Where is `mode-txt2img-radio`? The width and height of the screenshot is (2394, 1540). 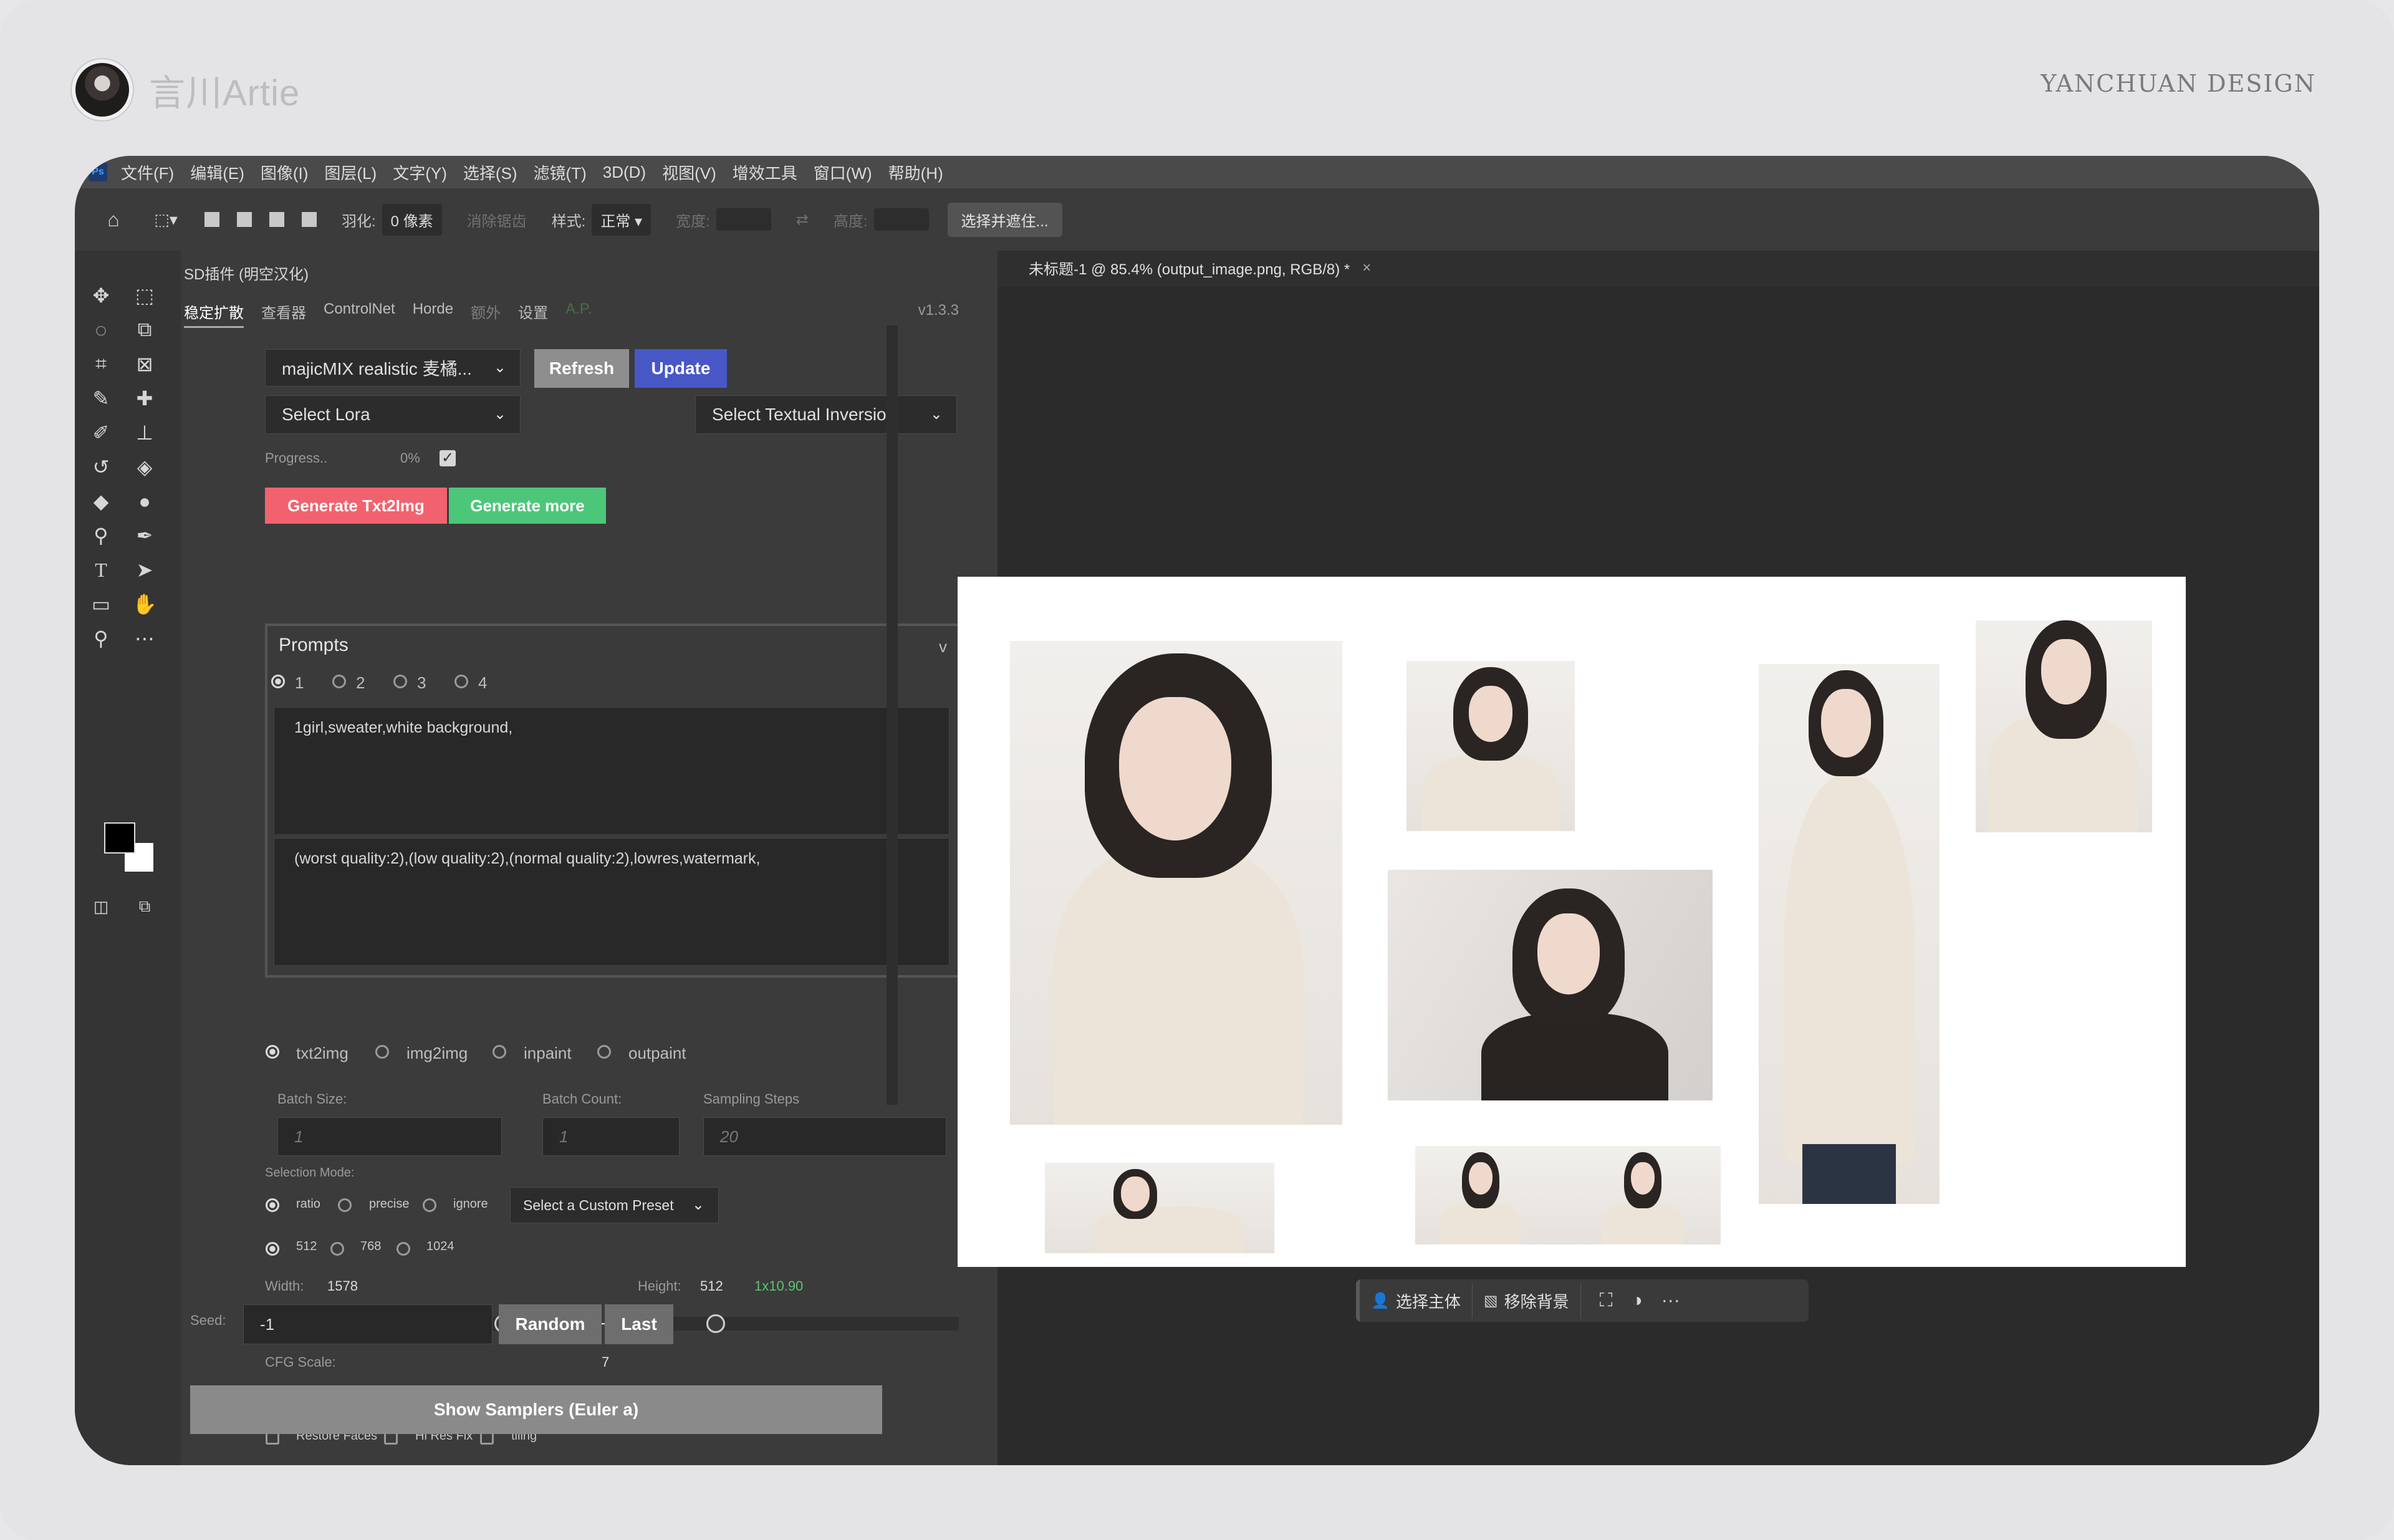 mode-txt2img-radio is located at coordinates (272, 1052).